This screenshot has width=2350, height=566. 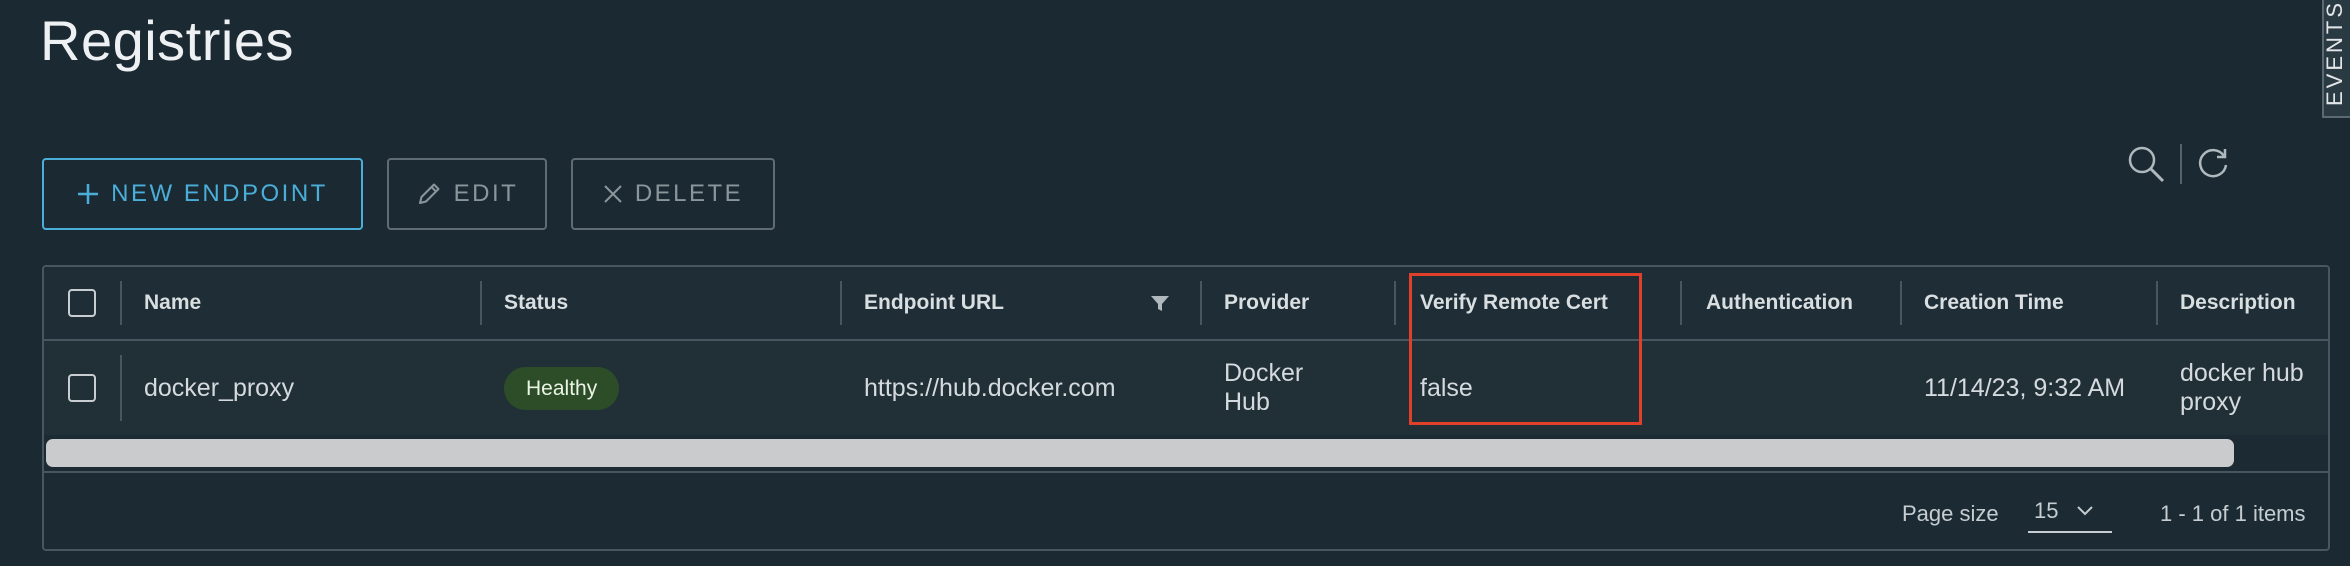 I want to click on cell-authentication, so click(x=1796, y=388).